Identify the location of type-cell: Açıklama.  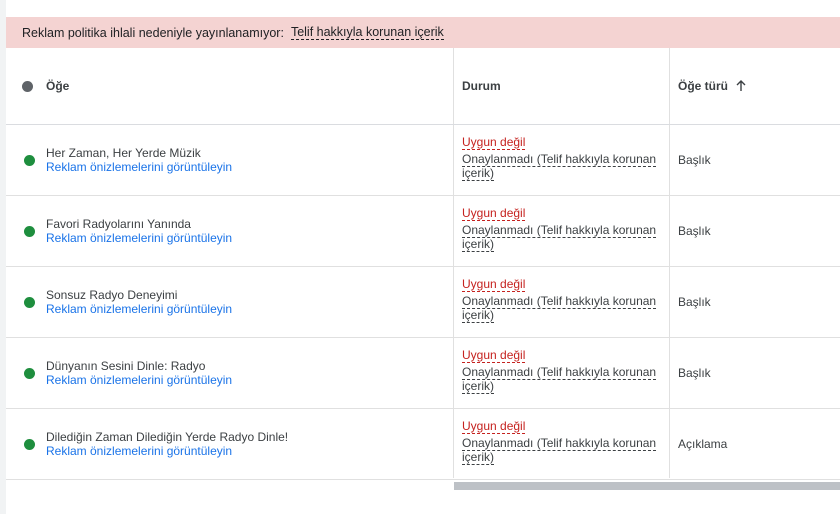
(758, 444).